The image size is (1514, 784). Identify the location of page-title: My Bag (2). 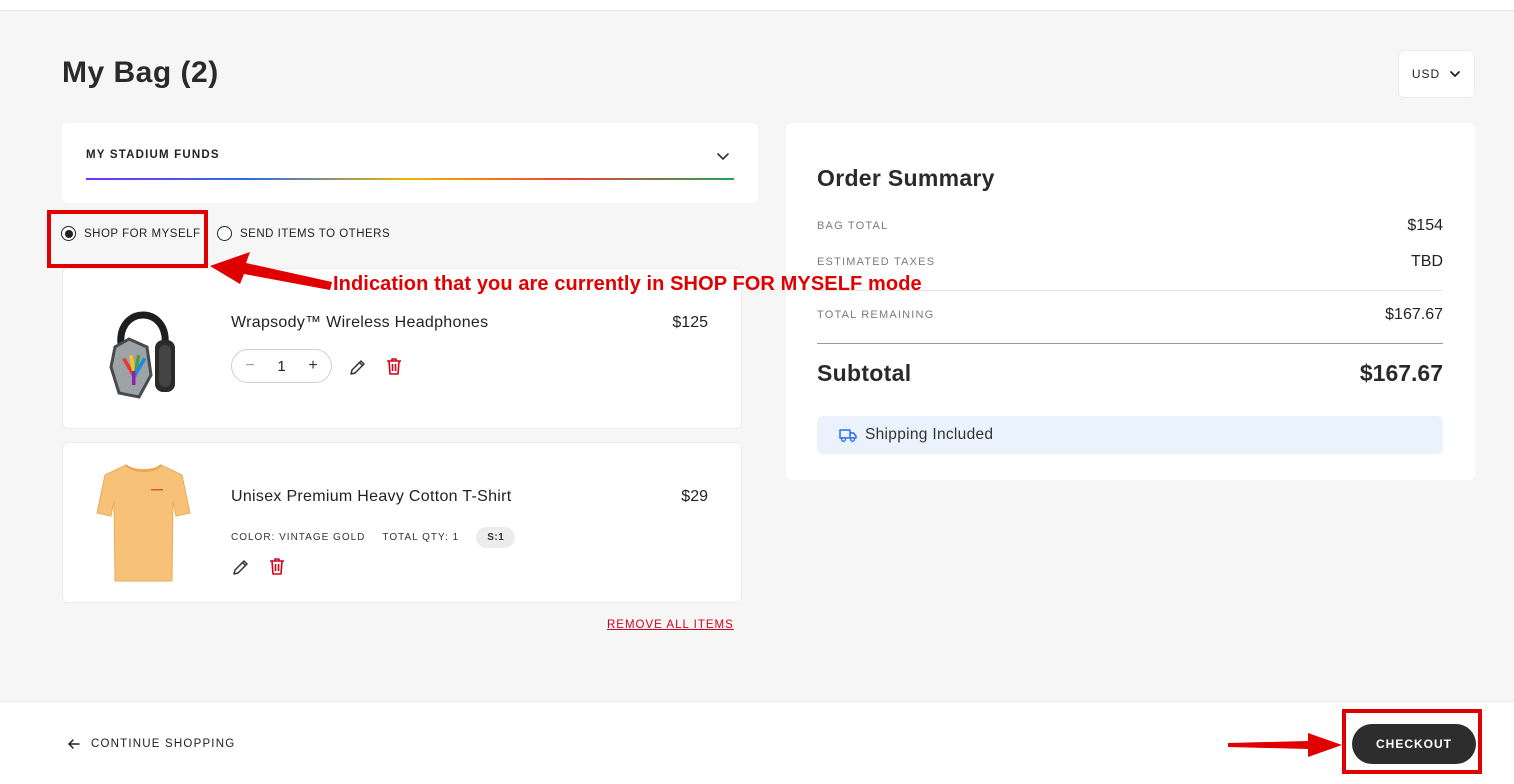
(140, 72).